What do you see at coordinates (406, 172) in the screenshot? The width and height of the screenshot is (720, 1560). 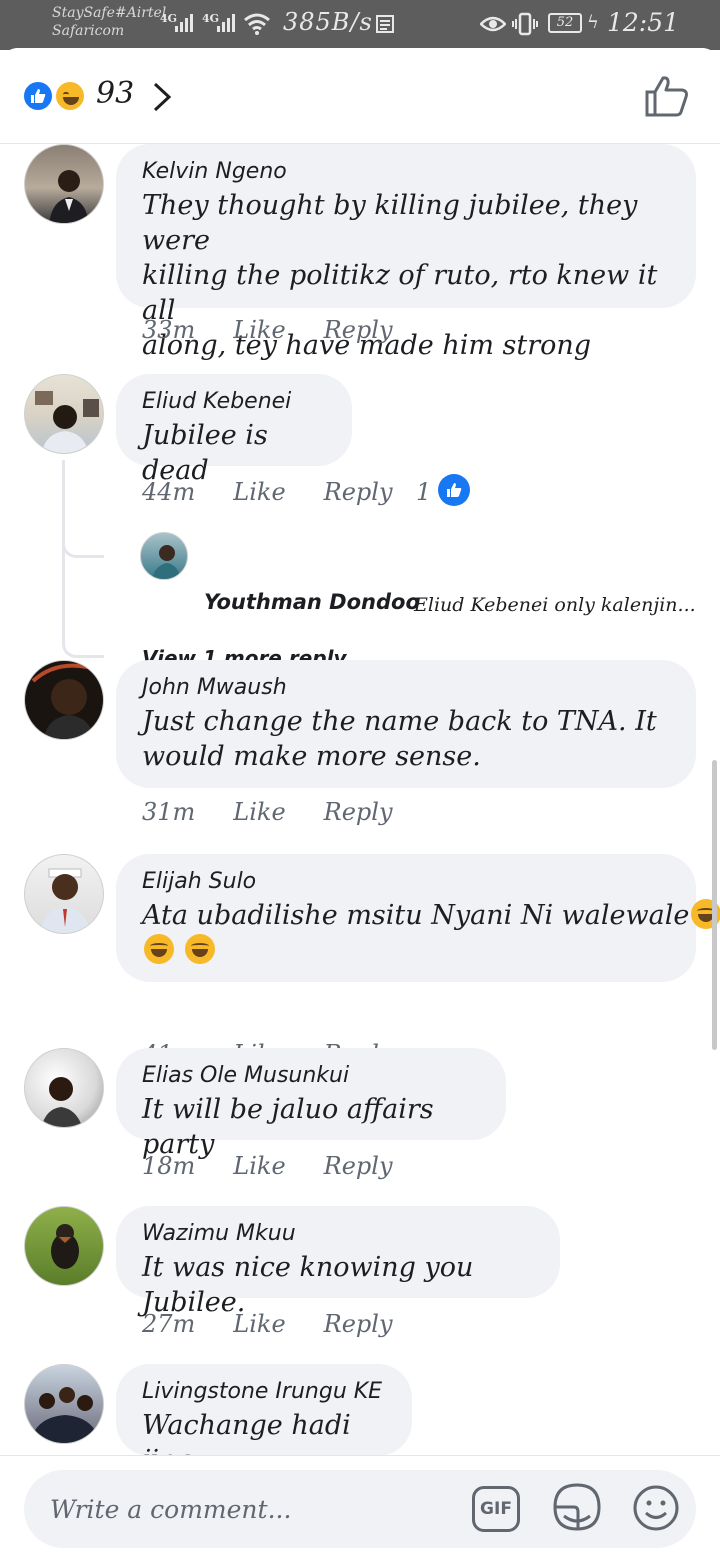 I see `commenter-name: Kelvin Ngeno` at bounding box center [406, 172].